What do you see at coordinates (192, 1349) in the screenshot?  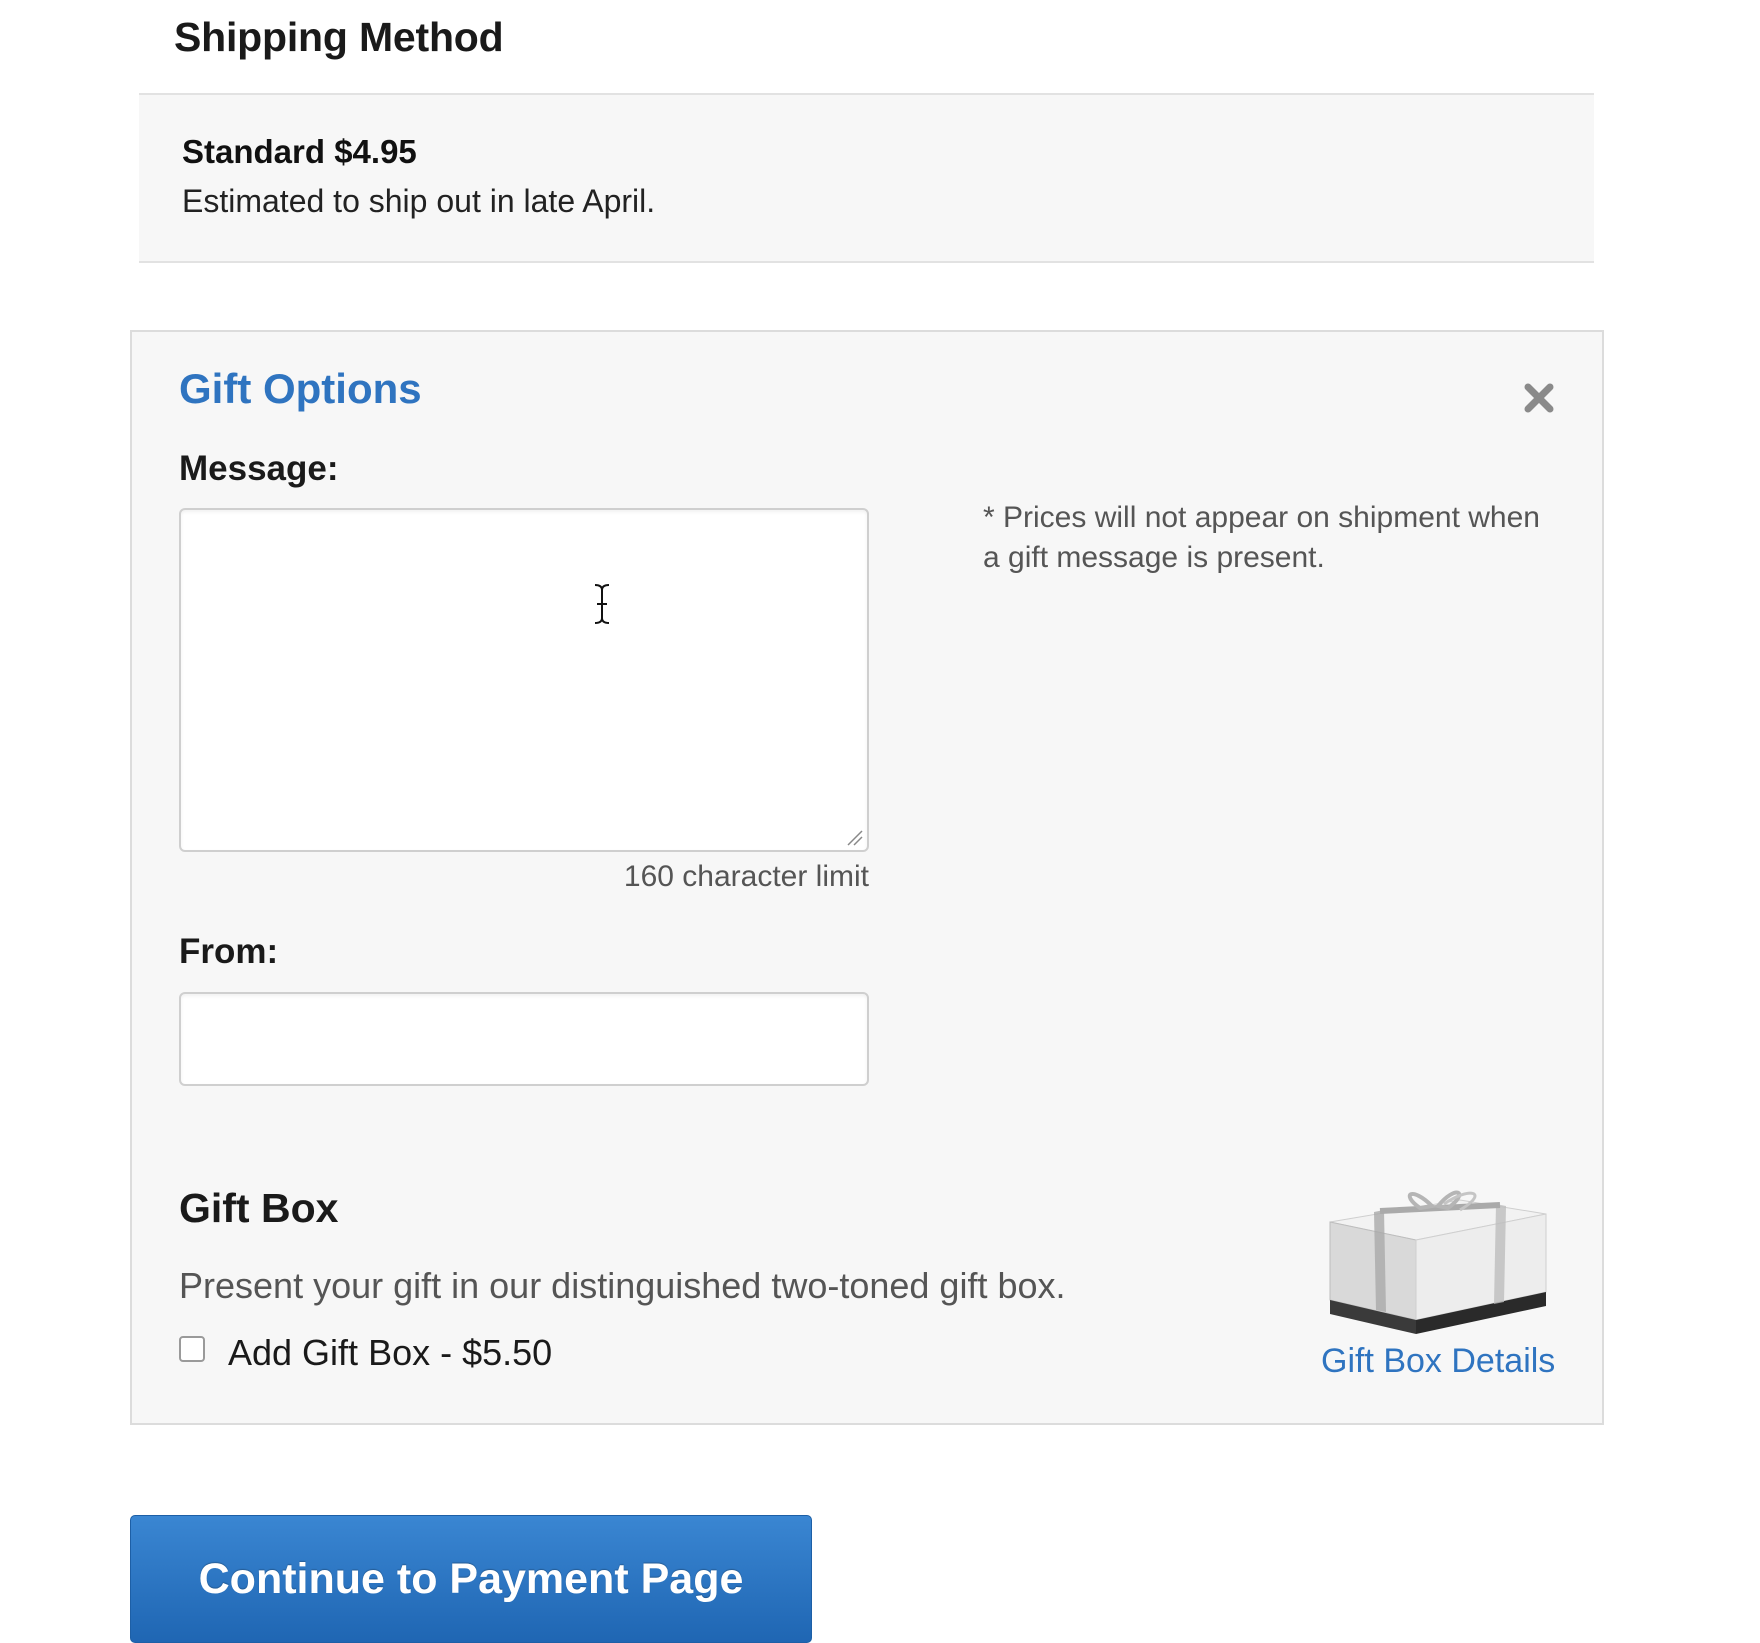 I see `add-gift-box-checkbox` at bounding box center [192, 1349].